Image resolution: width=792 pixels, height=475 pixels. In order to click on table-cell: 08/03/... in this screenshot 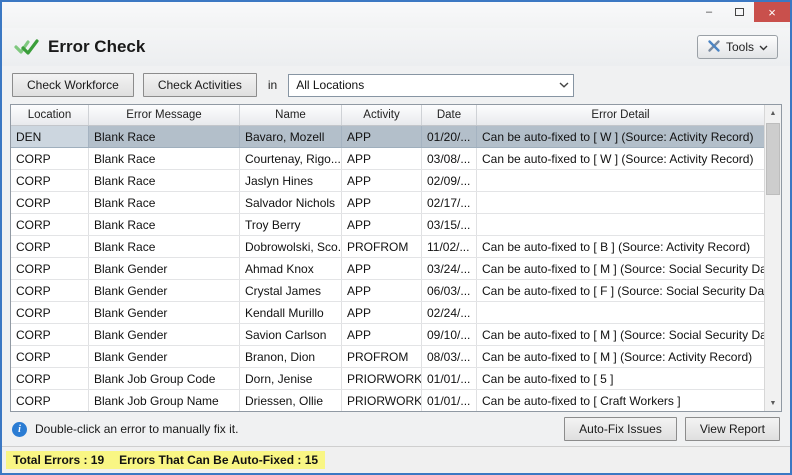, I will do `click(449, 356)`.